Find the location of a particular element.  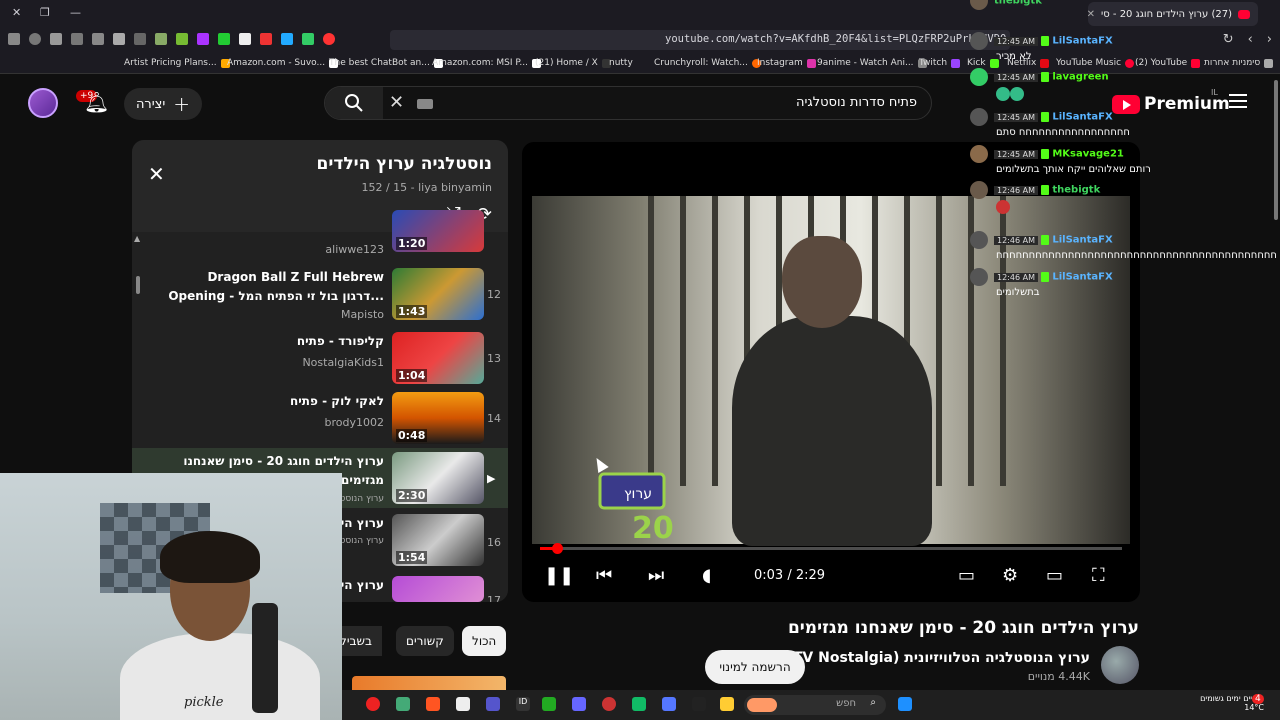

item-index: 13 is located at coordinates (494, 358).